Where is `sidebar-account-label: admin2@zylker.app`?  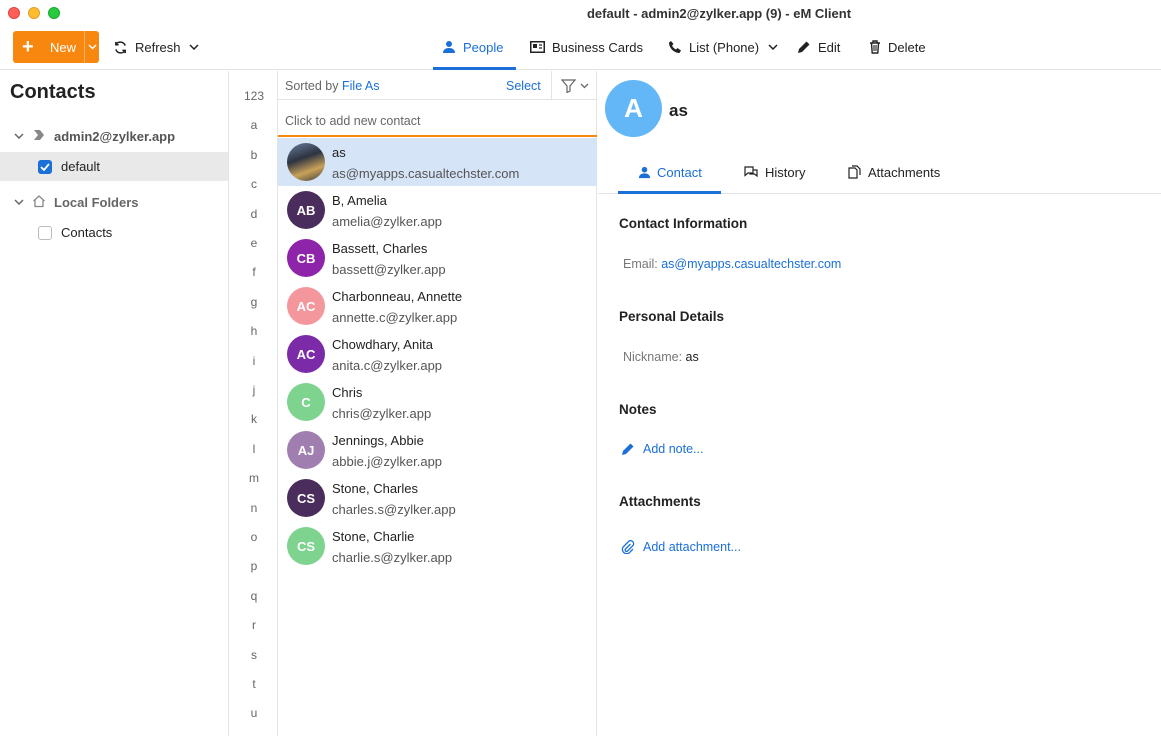 sidebar-account-label: admin2@zylker.app is located at coordinates (115, 136).